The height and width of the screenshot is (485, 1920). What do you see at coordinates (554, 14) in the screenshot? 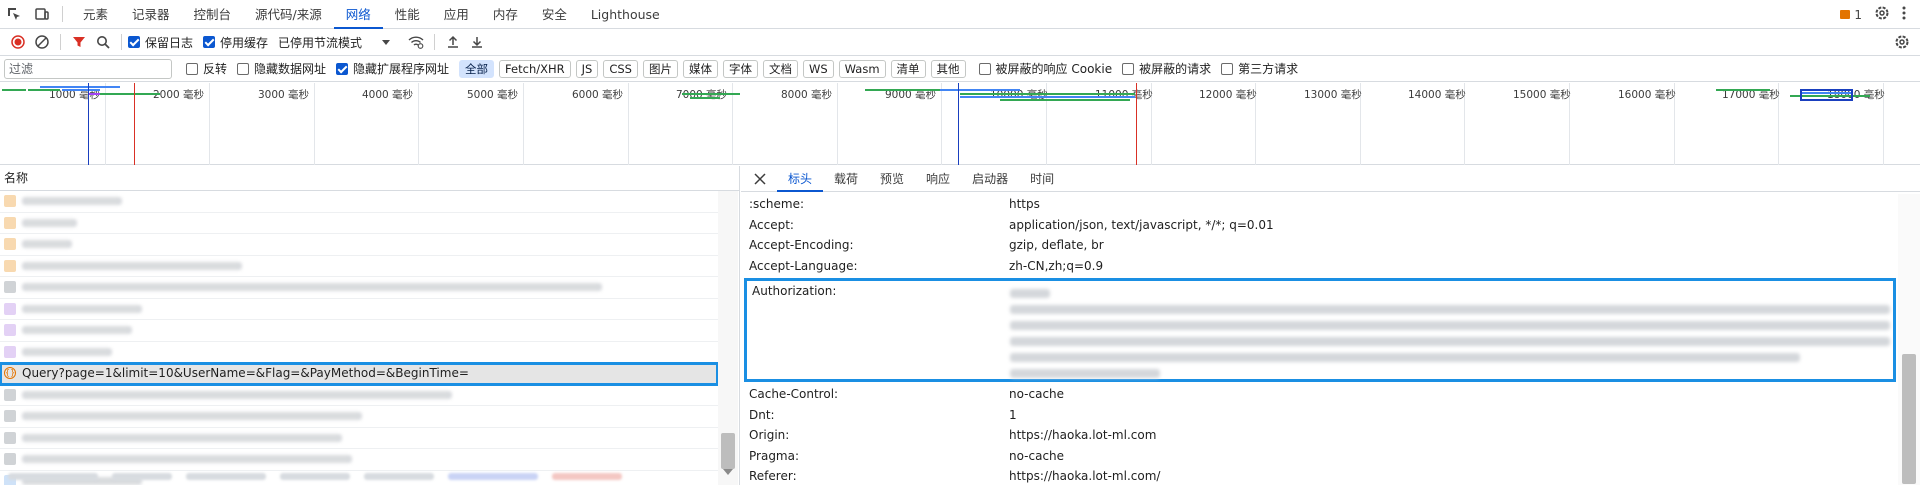
I see `tab-8: 安全` at bounding box center [554, 14].